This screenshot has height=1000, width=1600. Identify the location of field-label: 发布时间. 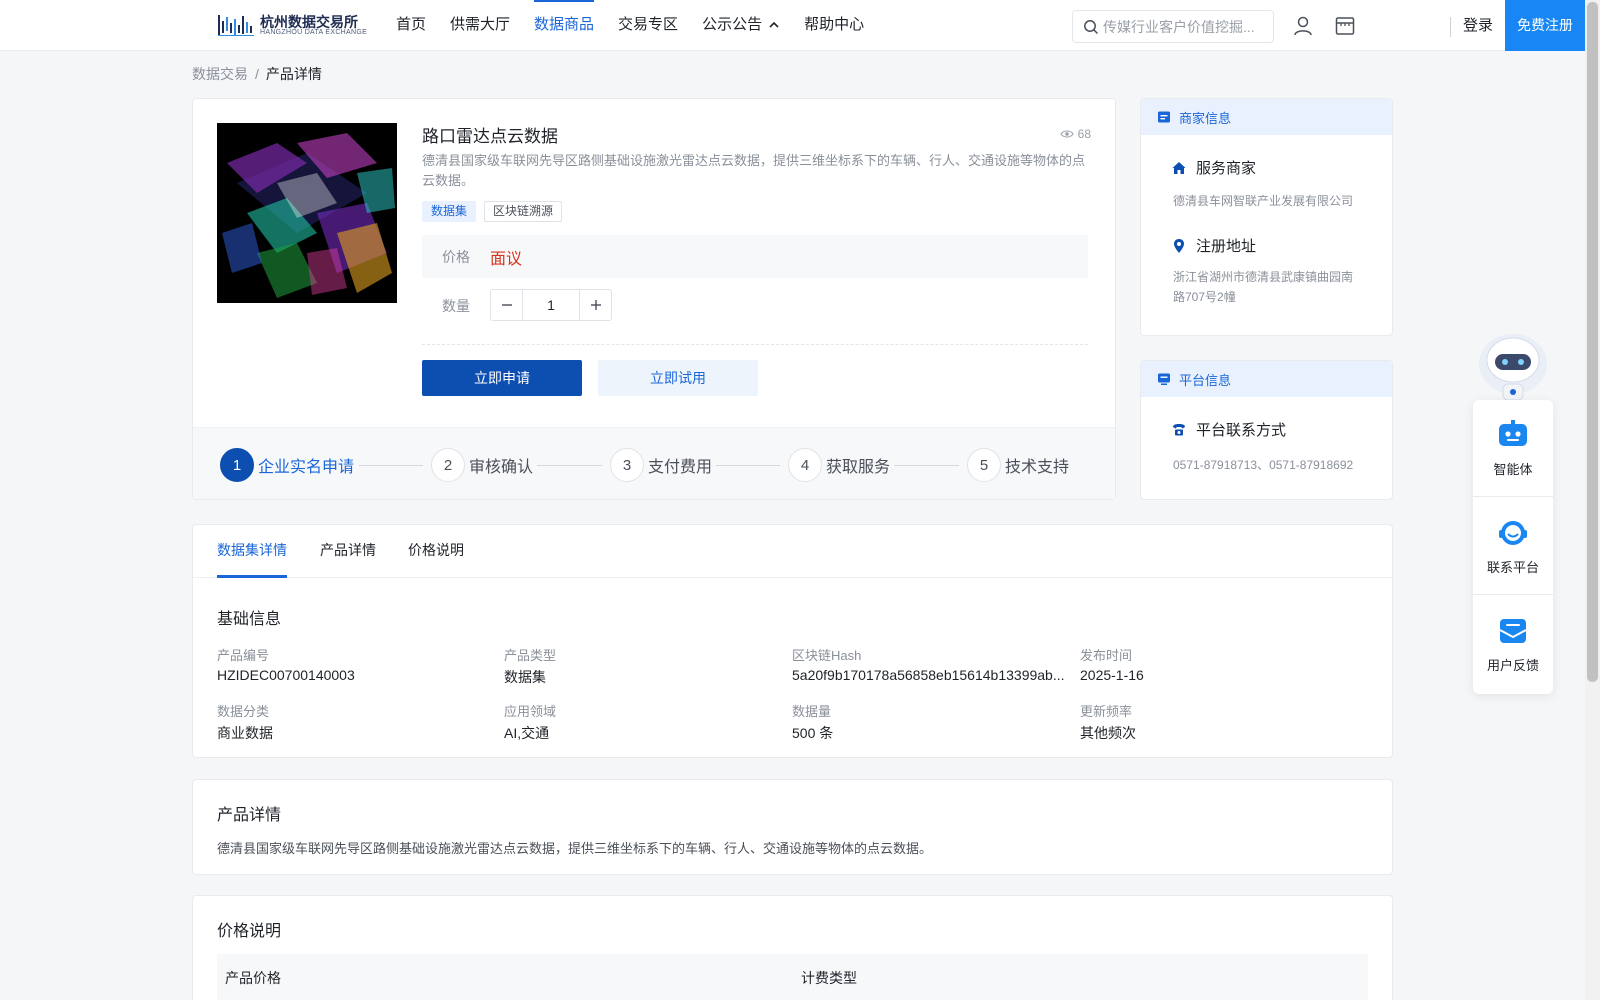
(1106, 655).